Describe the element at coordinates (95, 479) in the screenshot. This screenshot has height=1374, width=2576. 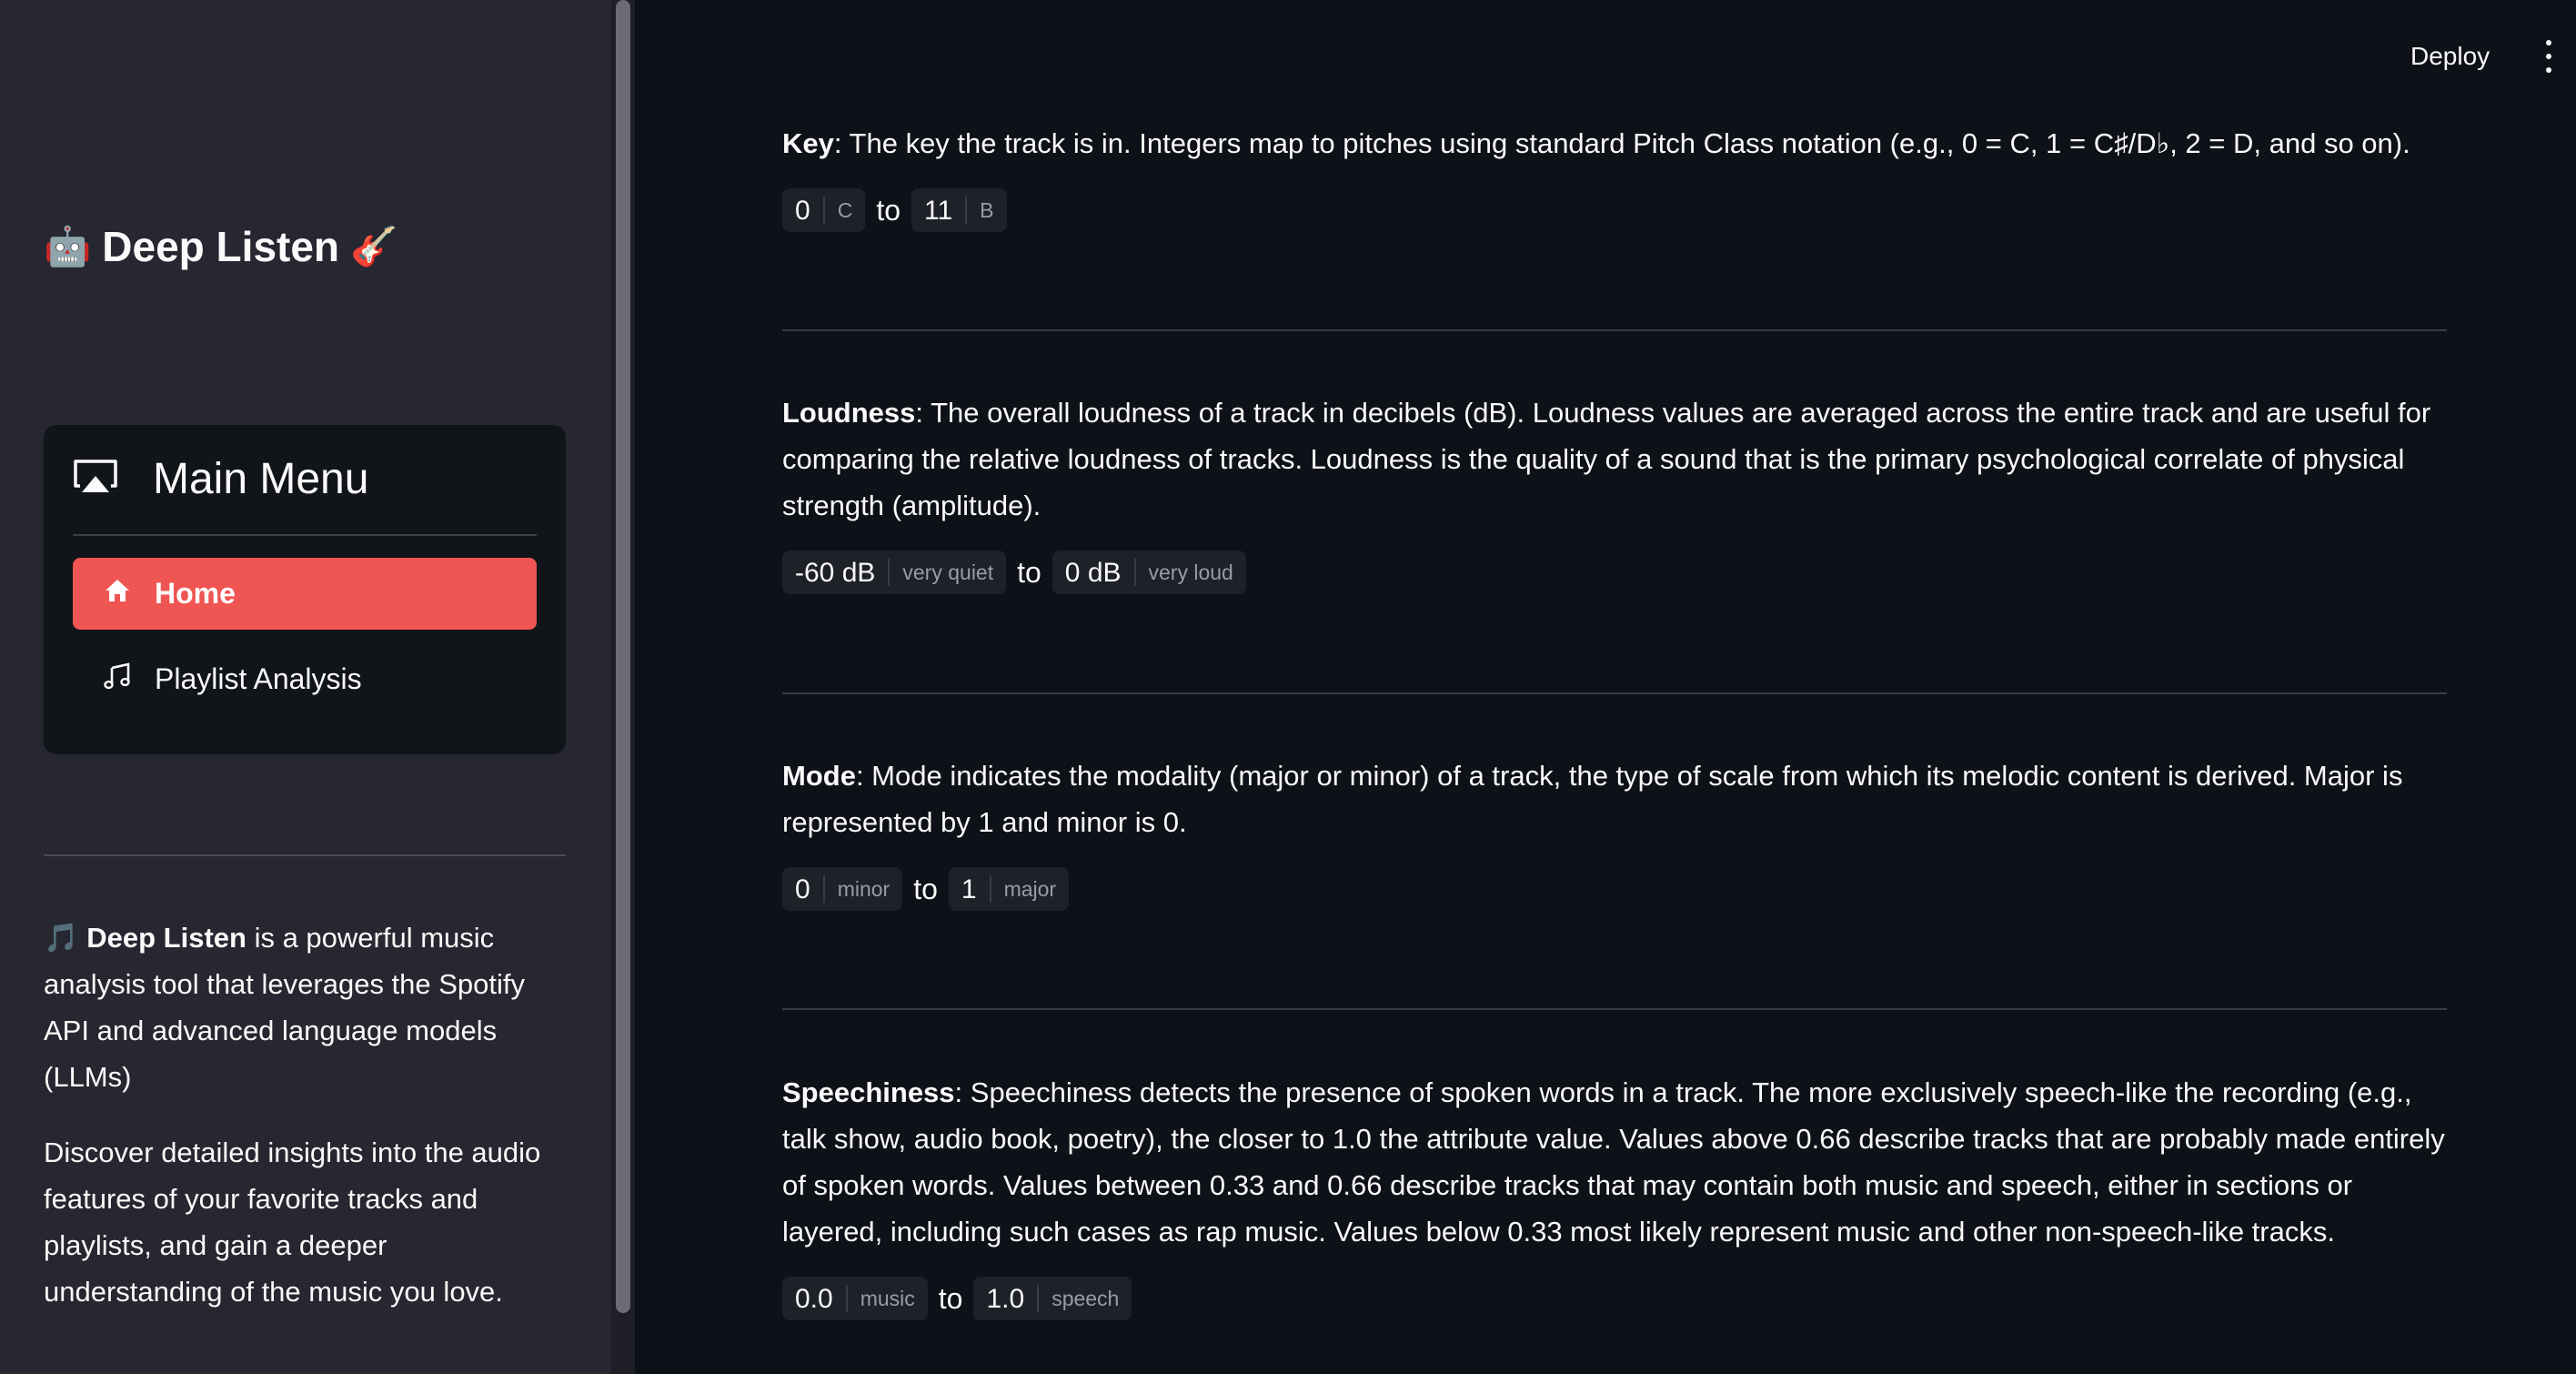
I see `airplay-icon` at that location.